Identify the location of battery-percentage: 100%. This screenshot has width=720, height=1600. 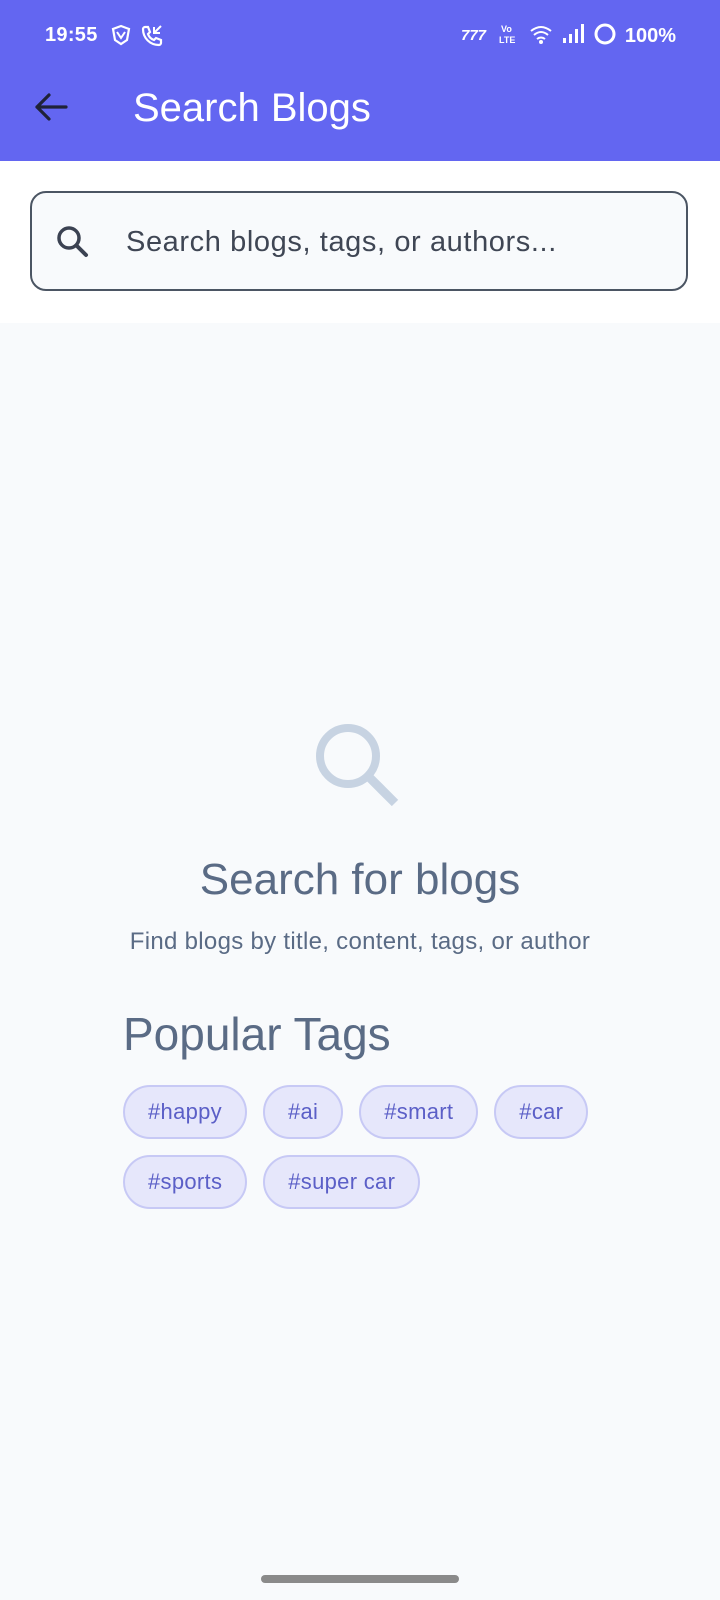
(650, 36).